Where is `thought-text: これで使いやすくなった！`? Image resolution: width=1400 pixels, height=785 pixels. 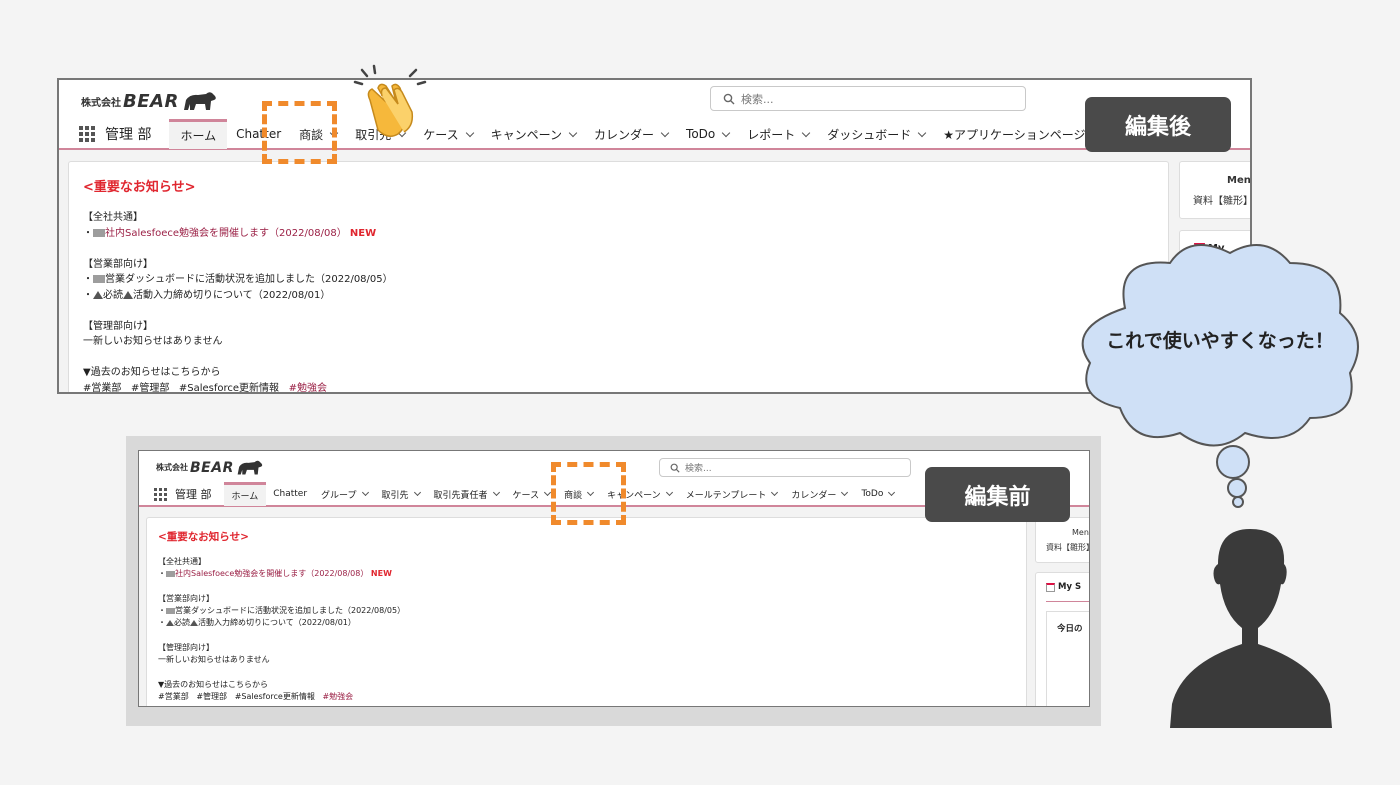 thought-text: これで使いやすくなった！ is located at coordinates (1220, 341).